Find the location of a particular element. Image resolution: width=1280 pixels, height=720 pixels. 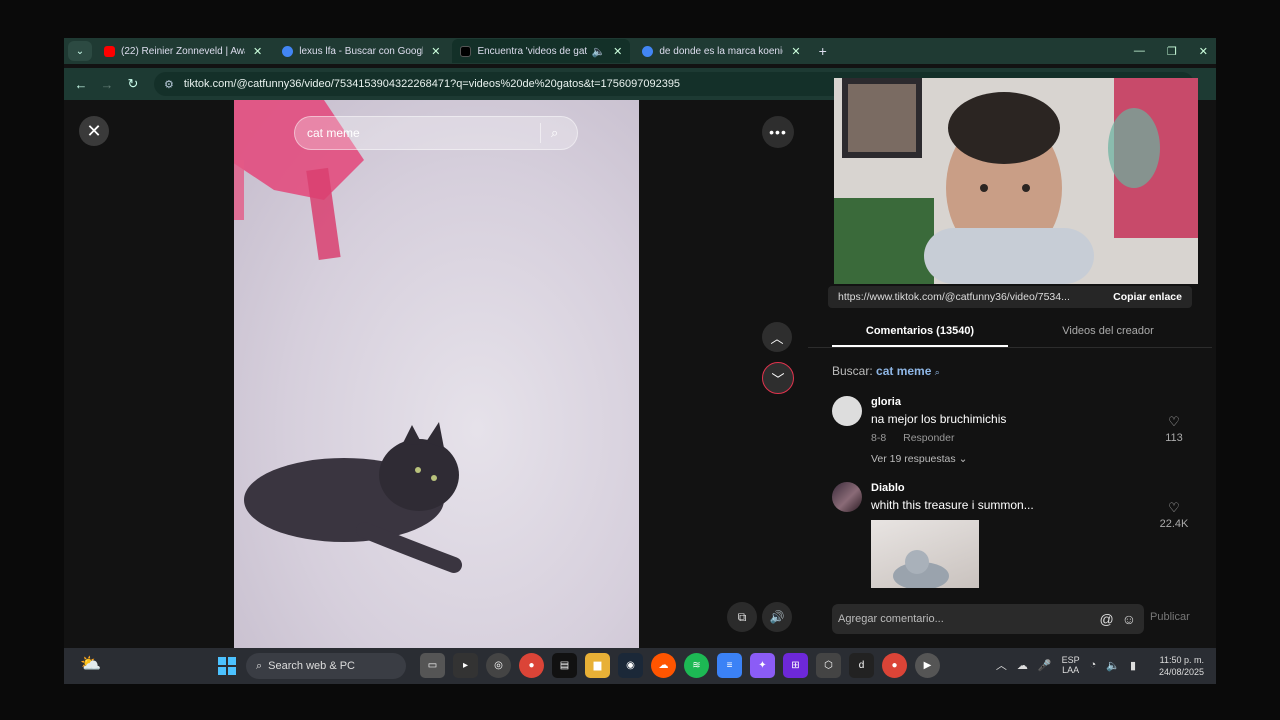

google-icon is located at coordinates (288, 51).